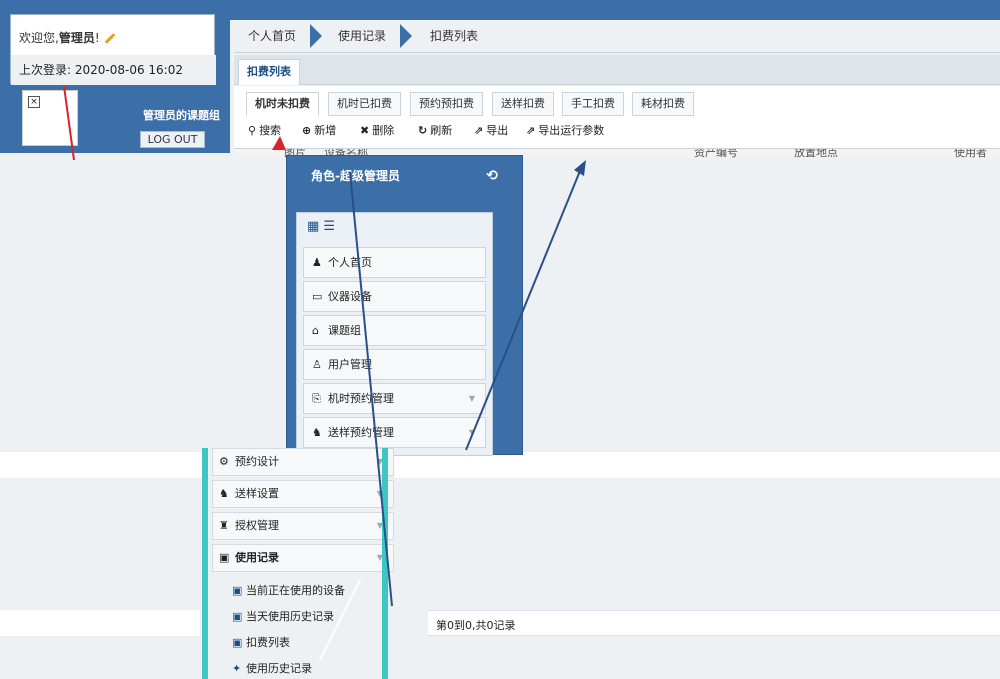 This screenshot has height=679, width=1000. Describe the element at coordinates (69, 123) in the screenshot. I see `annotation-line-red` at that location.